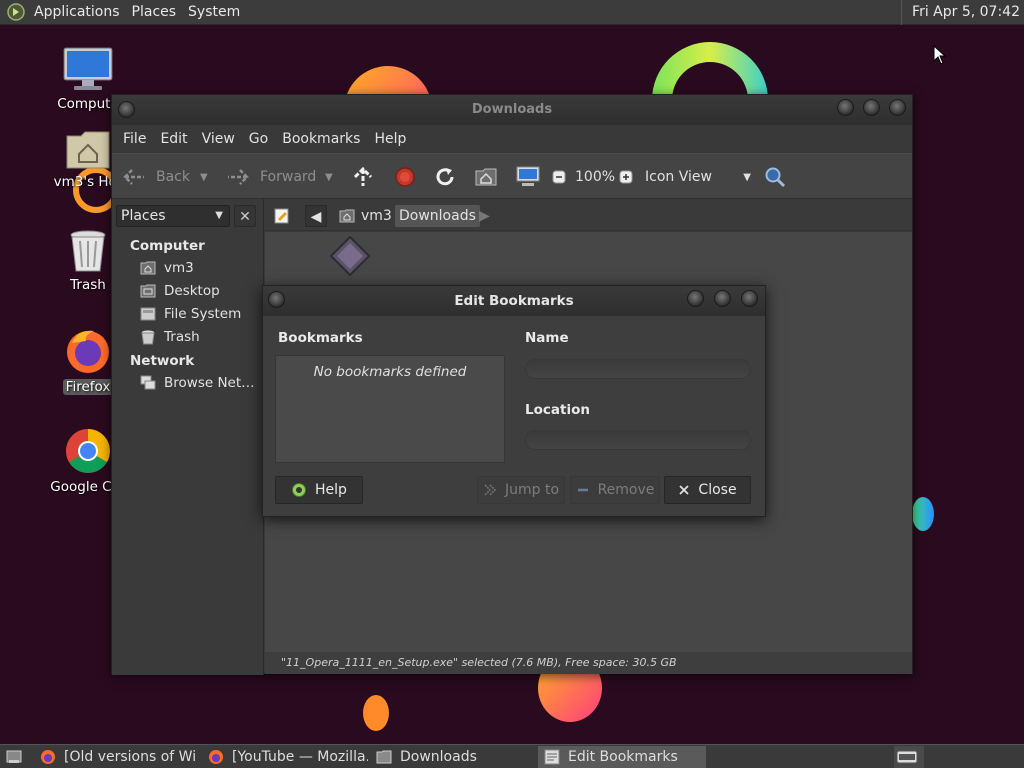  I want to click on close-icon, so click(684, 490).